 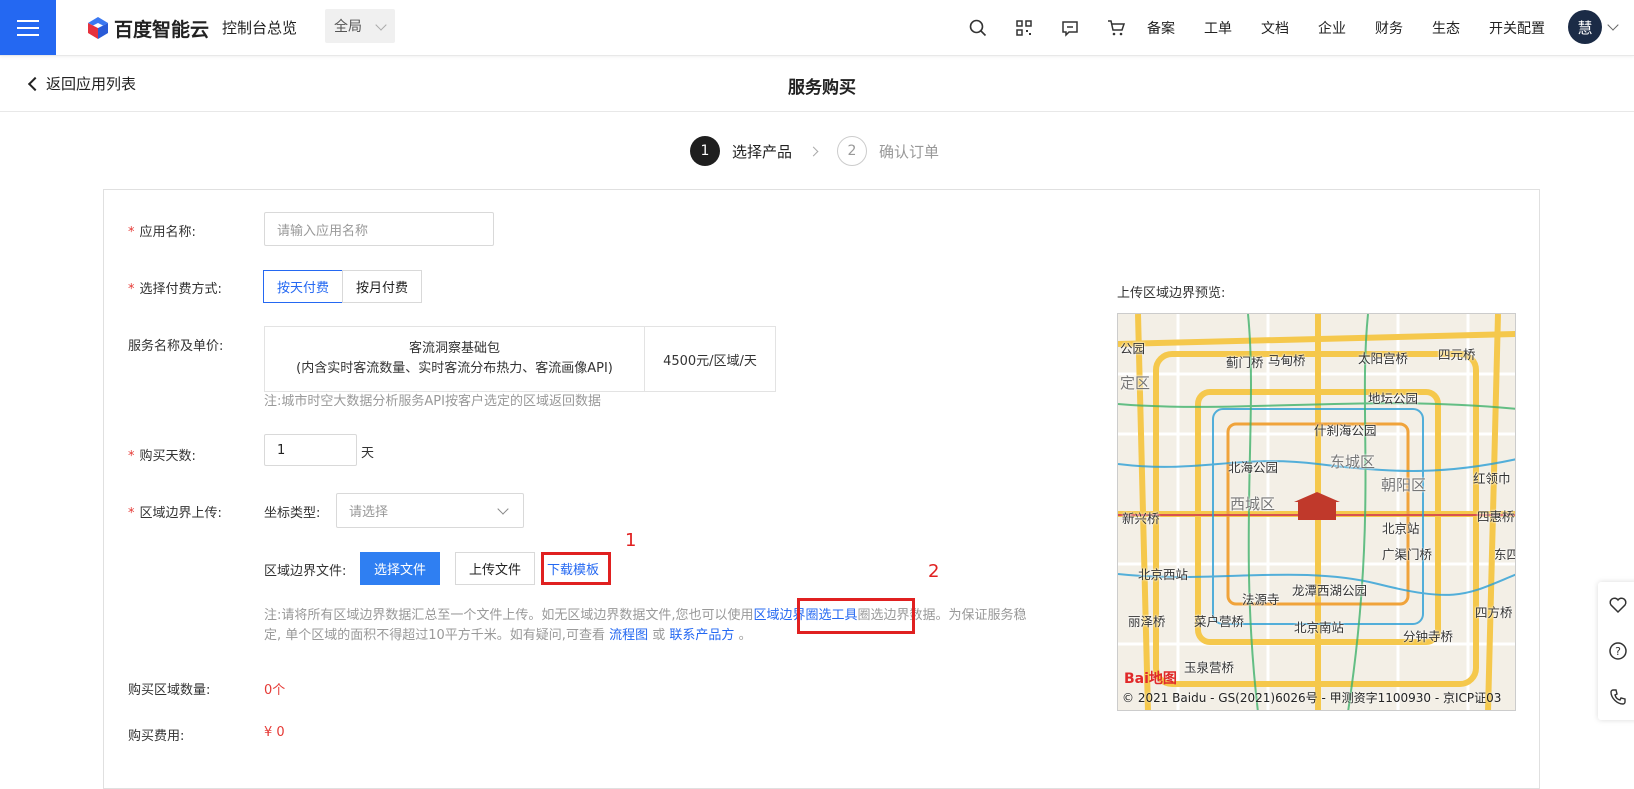 What do you see at coordinates (1383, 358) in the screenshot?
I see `map-place-label: 太阳宫桥` at bounding box center [1383, 358].